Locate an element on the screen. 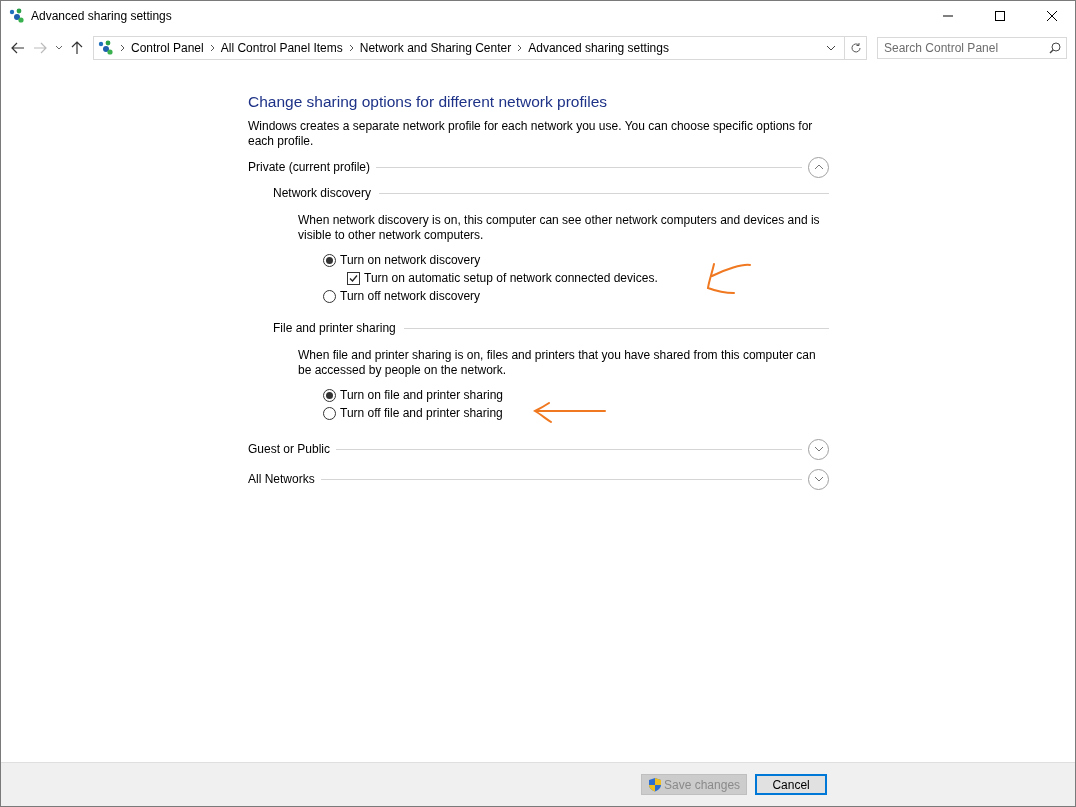  option-label: Turn off file and printer sharing is located at coordinates (421, 413).